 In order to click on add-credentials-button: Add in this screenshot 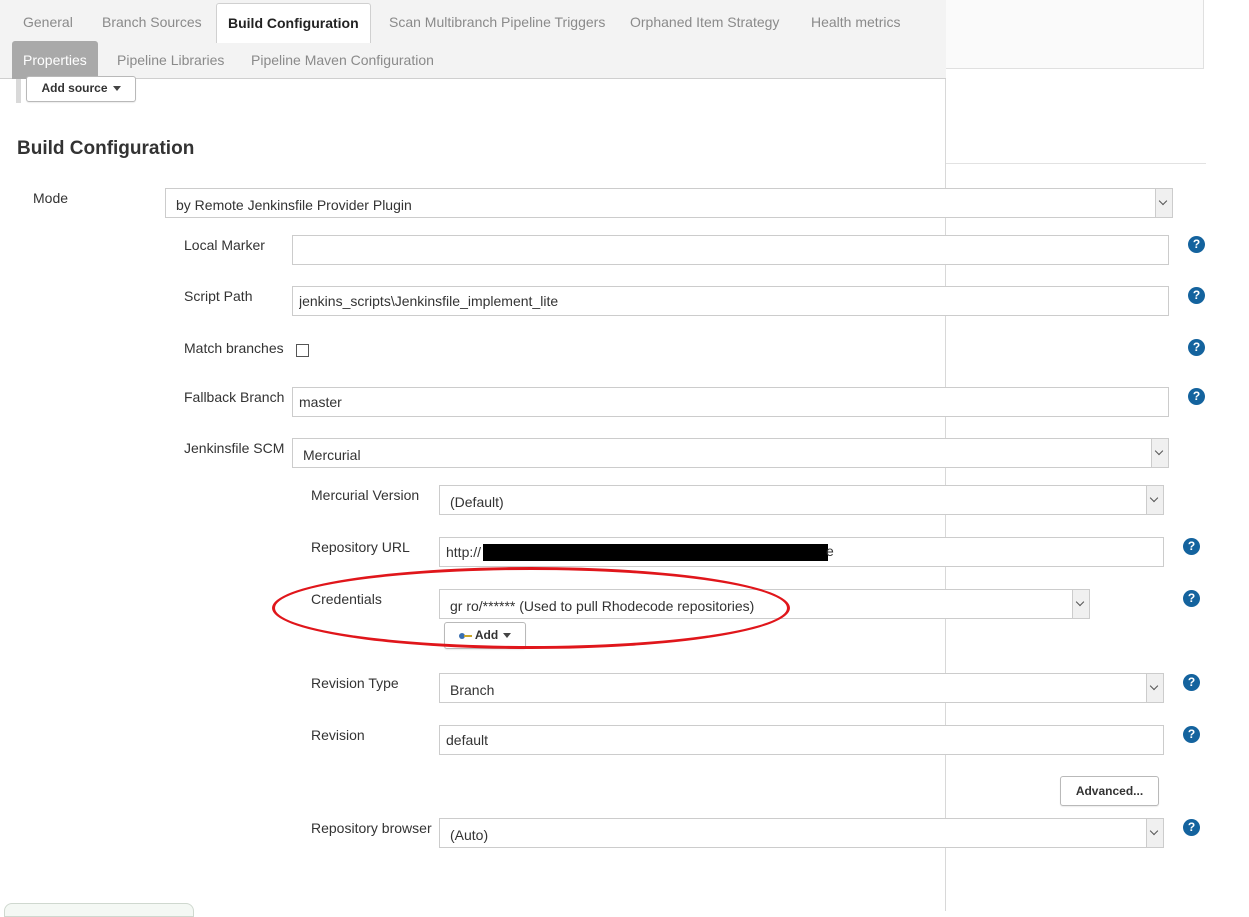, I will do `click(485, 635)`.